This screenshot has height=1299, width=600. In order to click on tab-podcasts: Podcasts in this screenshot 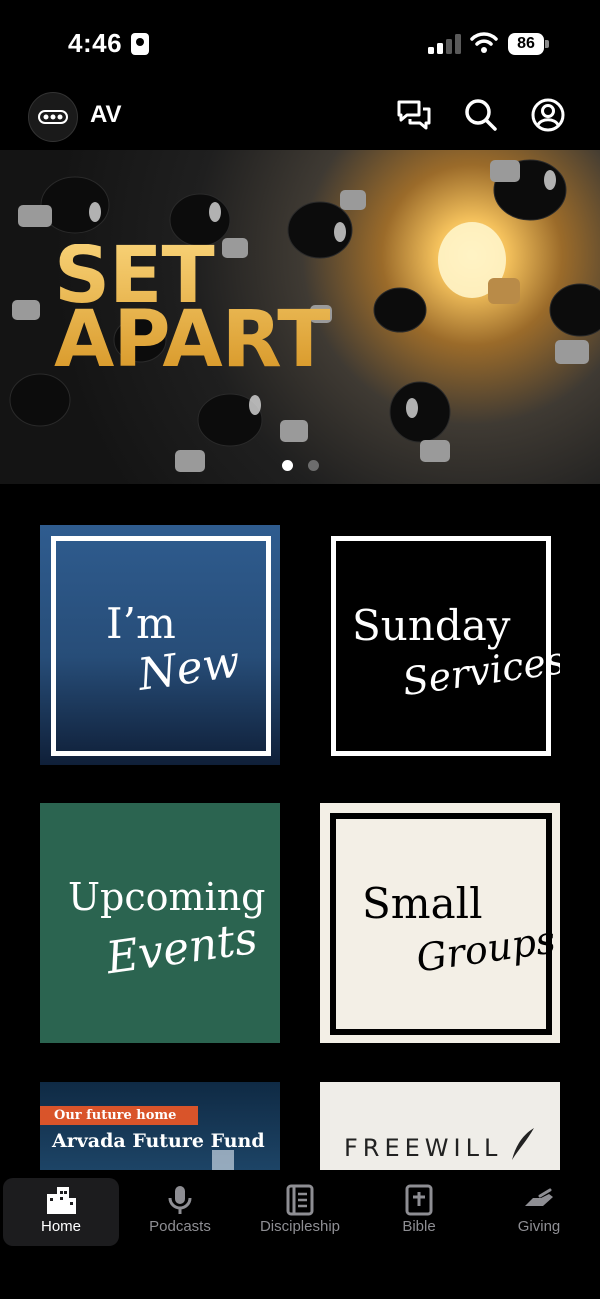, I will do `click(180, 1212)`.